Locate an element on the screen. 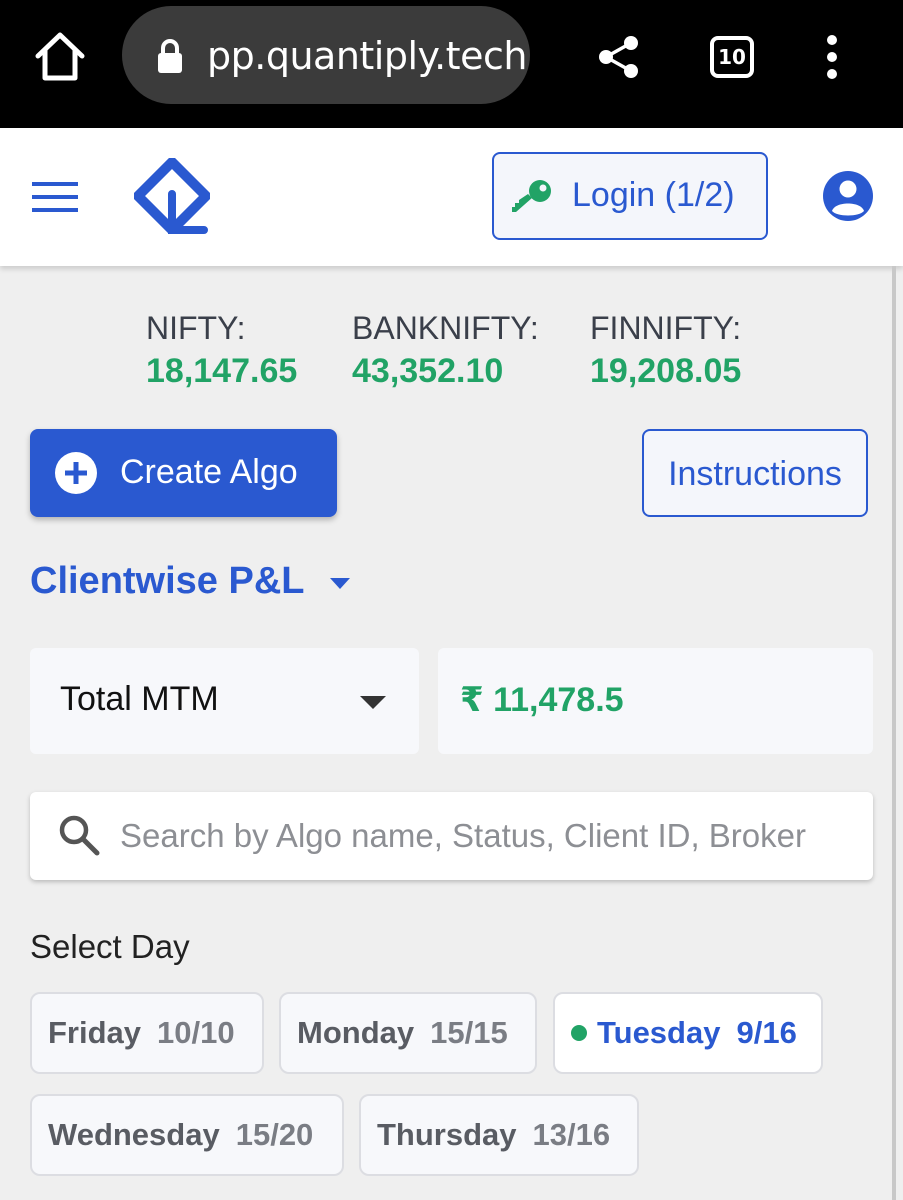  day-chip-tuesday: Tuesday 9/16 is located at coordinates (688, 1033).